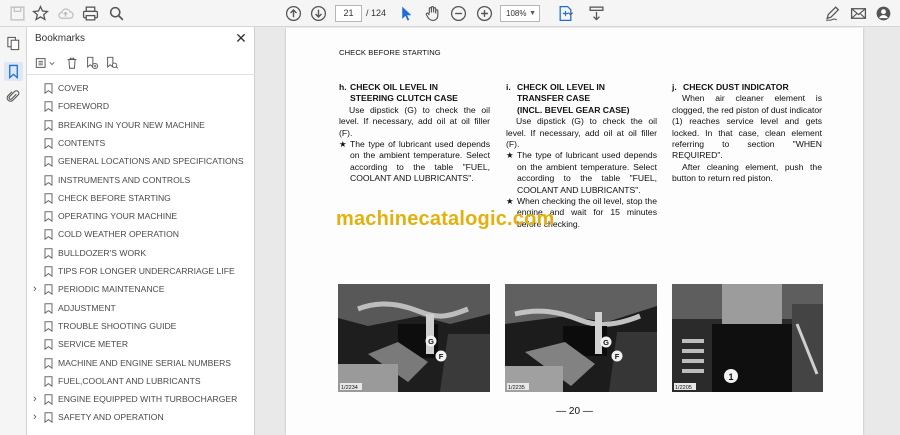  Describe the element at coordinates (458, 13) in the screenshot. I see `zoom-out-icon` at that location.